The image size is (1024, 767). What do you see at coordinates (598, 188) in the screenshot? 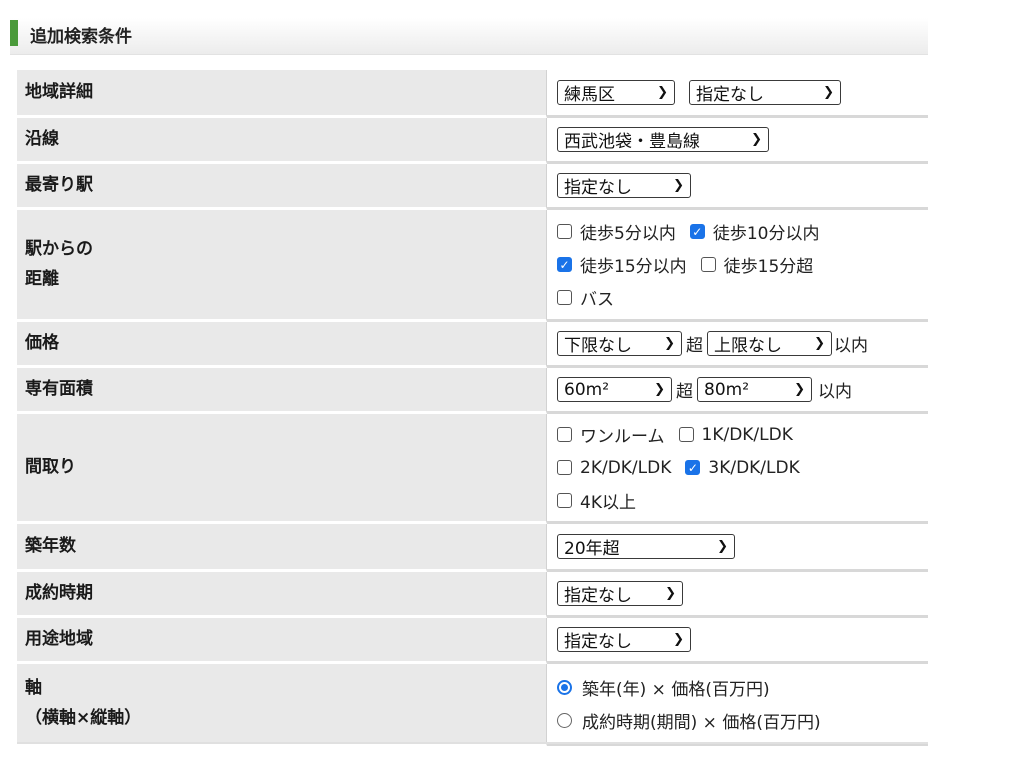
I see `station-value: 指定なし` at bounding box center [598, 188].